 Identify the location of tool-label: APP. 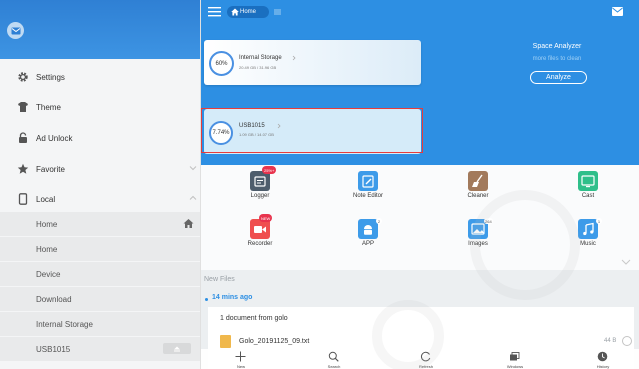
(367, 244).